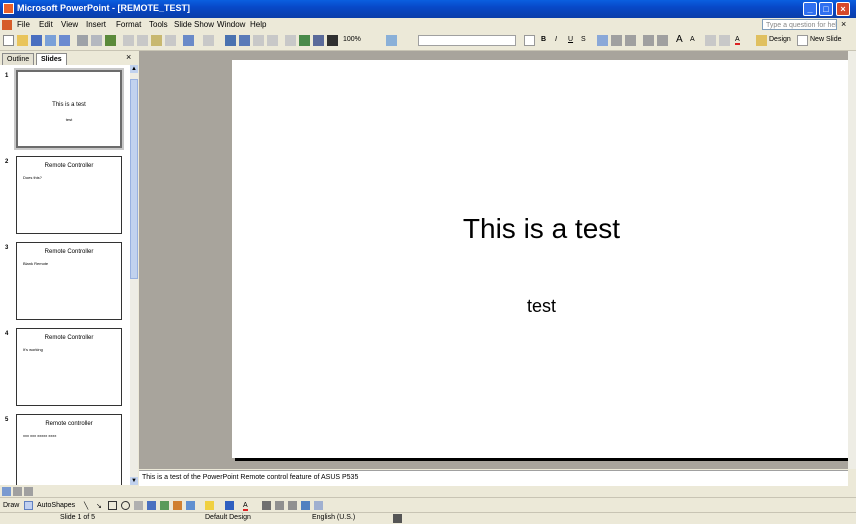  Describe the element at coordinates (208, 40) in the screenshot. I see `redo-icon` at that location.